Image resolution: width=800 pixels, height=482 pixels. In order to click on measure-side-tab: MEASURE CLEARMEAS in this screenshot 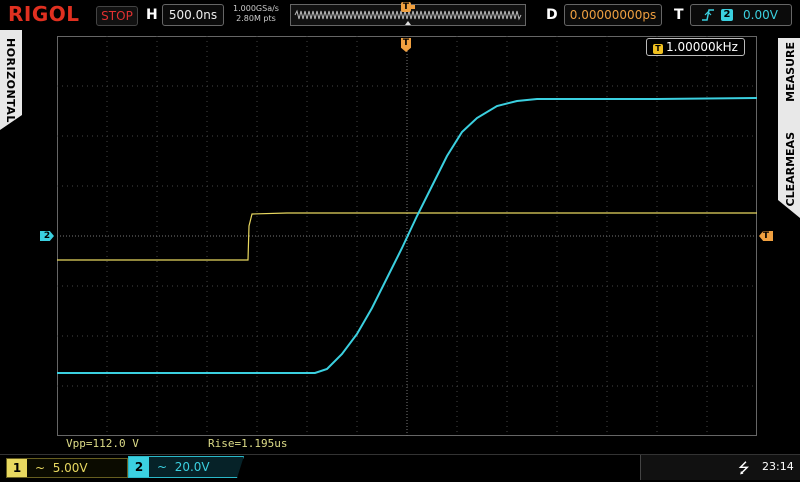, I will do `click(789, 128)`.